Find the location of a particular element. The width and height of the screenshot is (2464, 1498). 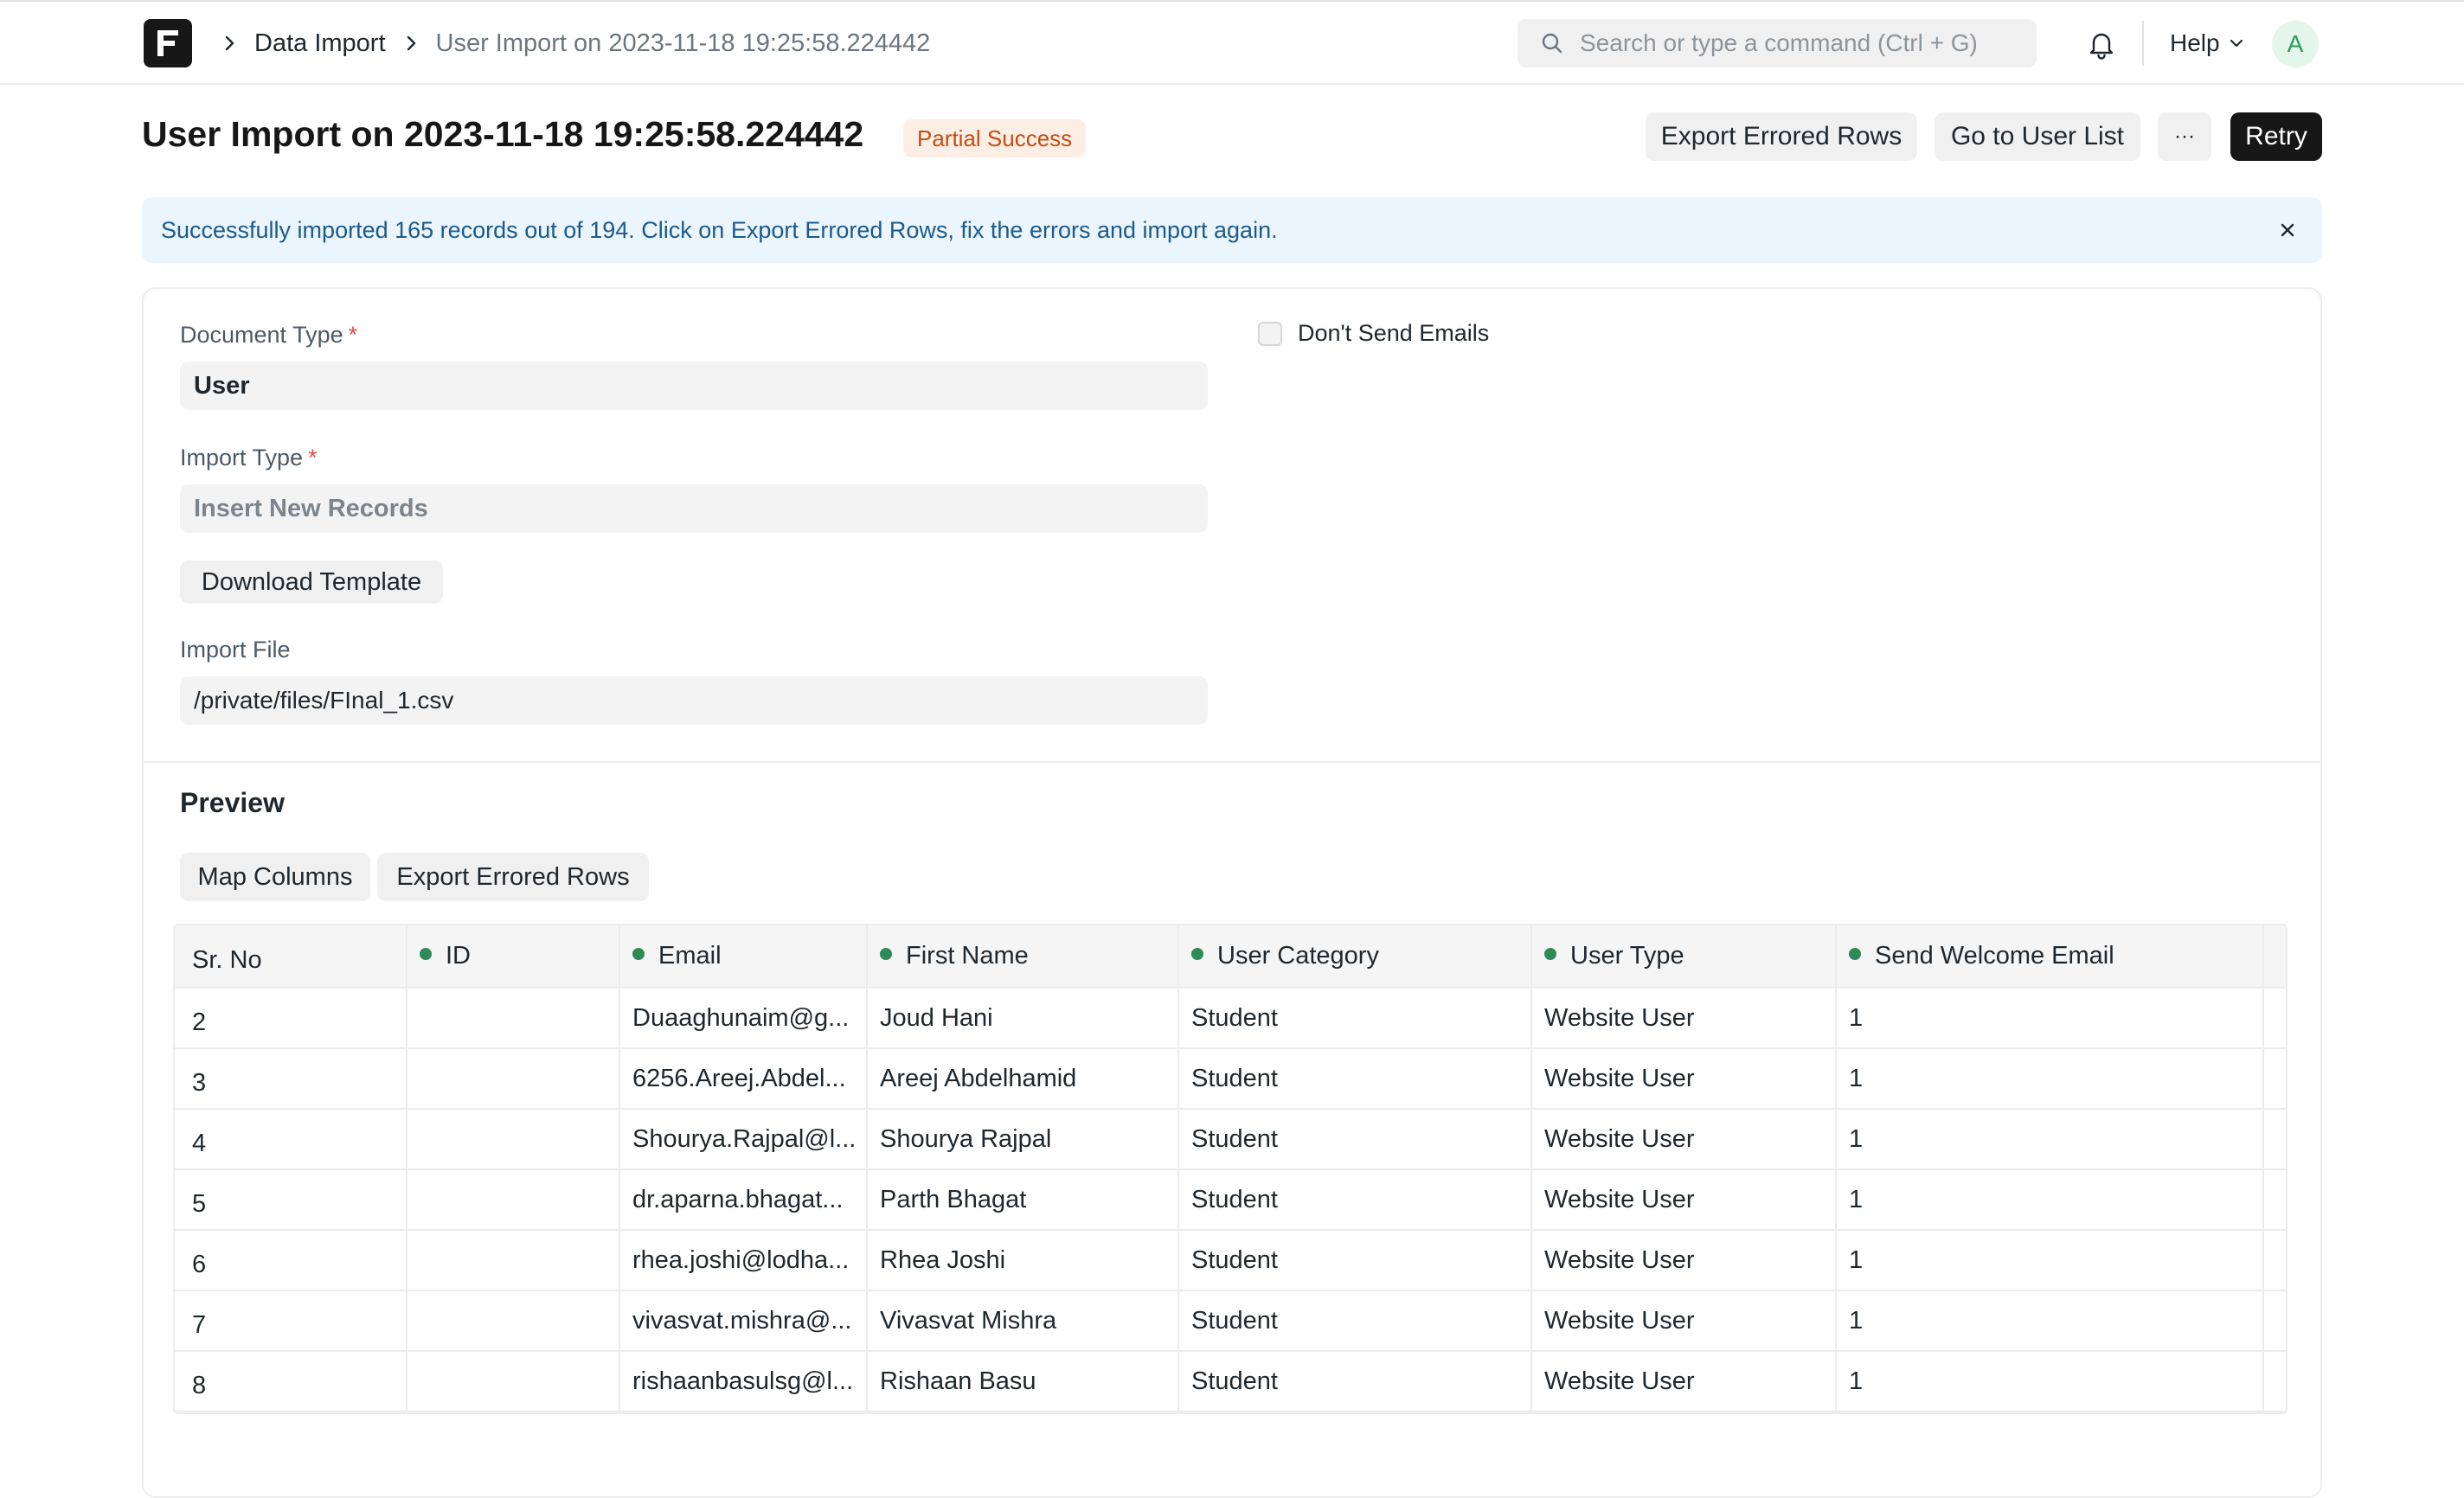

help-dropdown: Help is located at coordinates (2208, 43).